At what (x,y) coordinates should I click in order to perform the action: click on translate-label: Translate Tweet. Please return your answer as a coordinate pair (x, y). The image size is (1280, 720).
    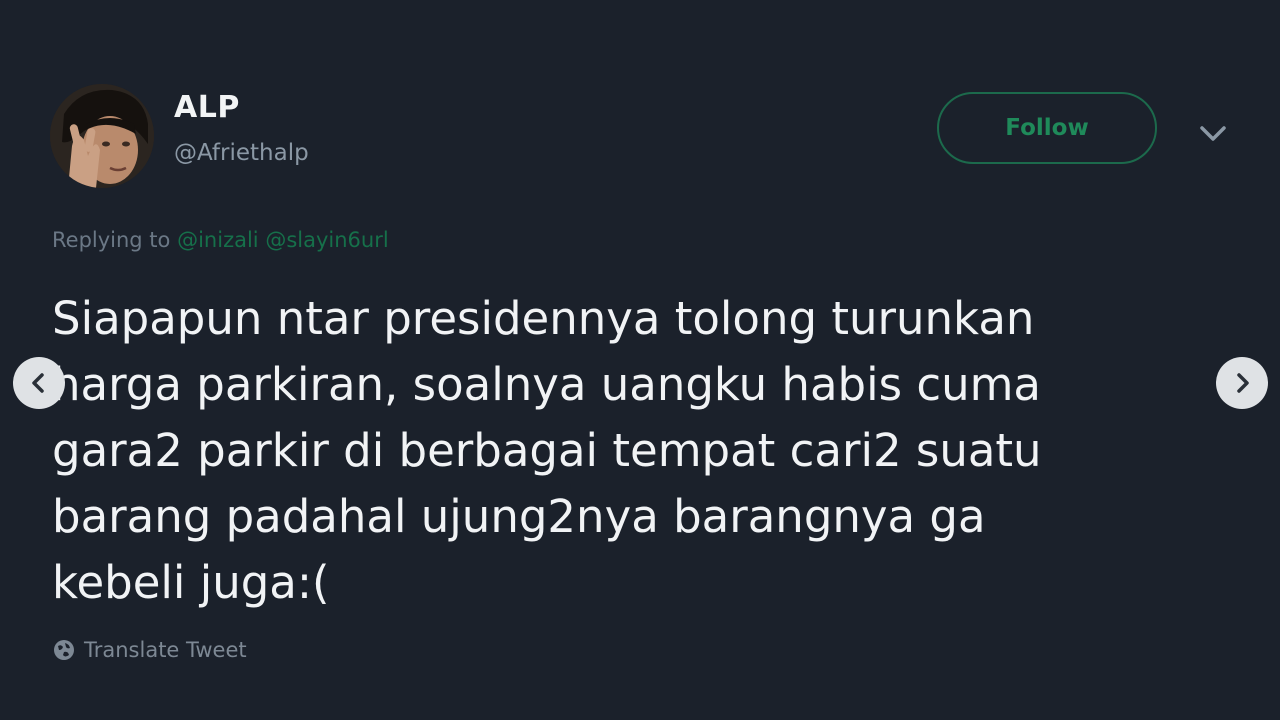
    Looking at the image, I should click on (165, 650).